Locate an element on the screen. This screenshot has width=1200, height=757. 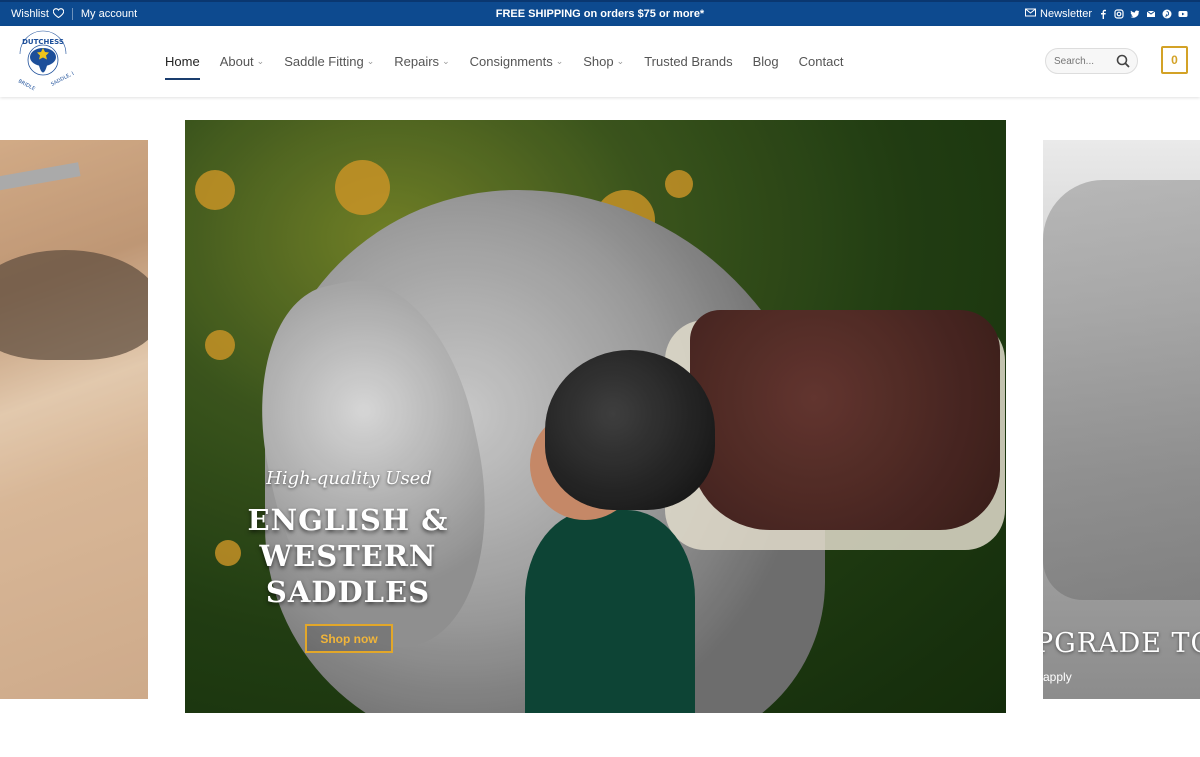
youtube-icon is located at coordinates (1183, 14).